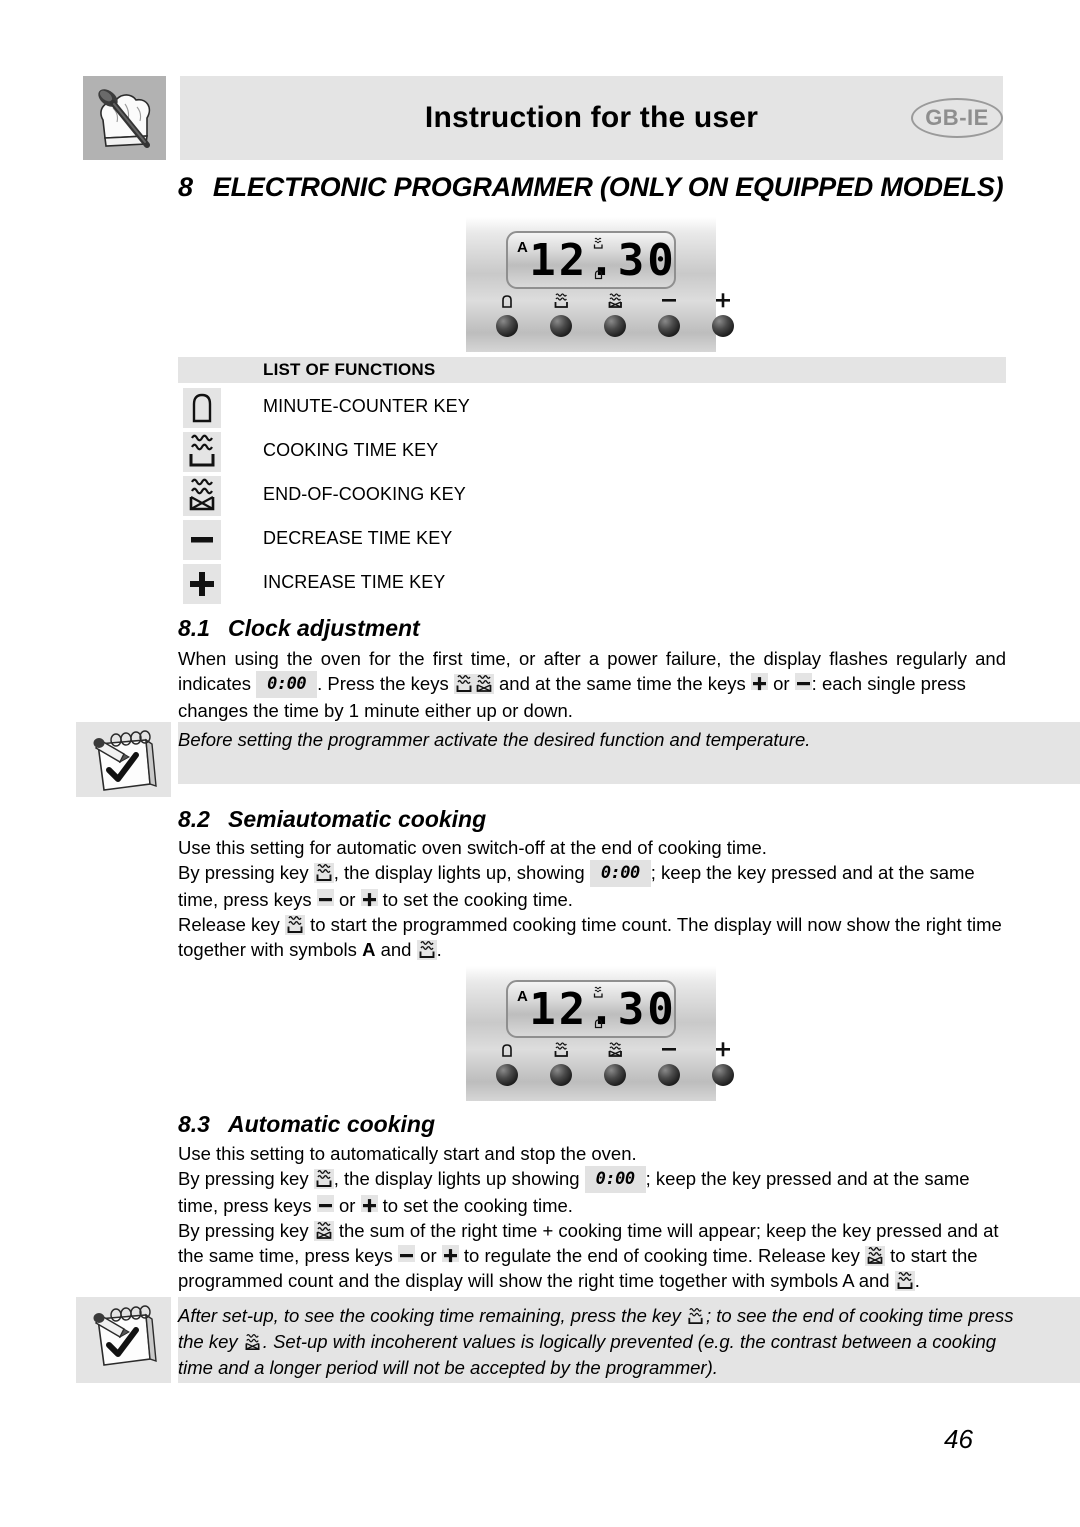  I want to click on function-row-increase-time: INCREASE TIME KEY, so click(592, 586).